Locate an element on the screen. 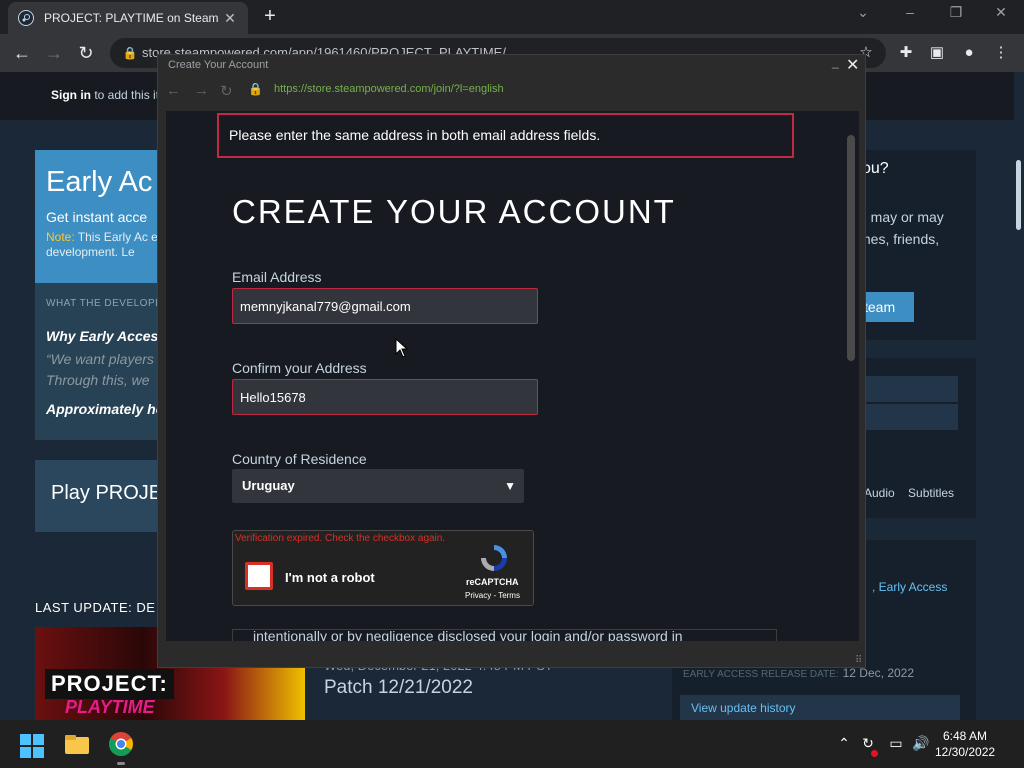  minimize-icon: – is located at coordinates (910, 12).